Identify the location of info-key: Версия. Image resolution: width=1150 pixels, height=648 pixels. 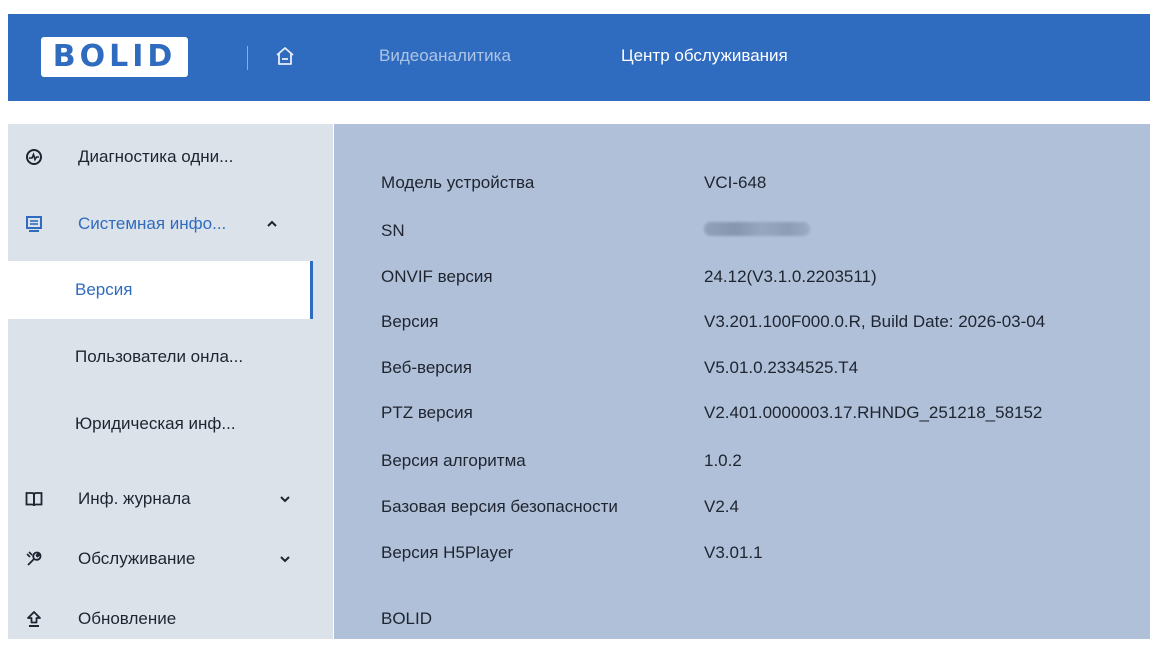
(410, 321).